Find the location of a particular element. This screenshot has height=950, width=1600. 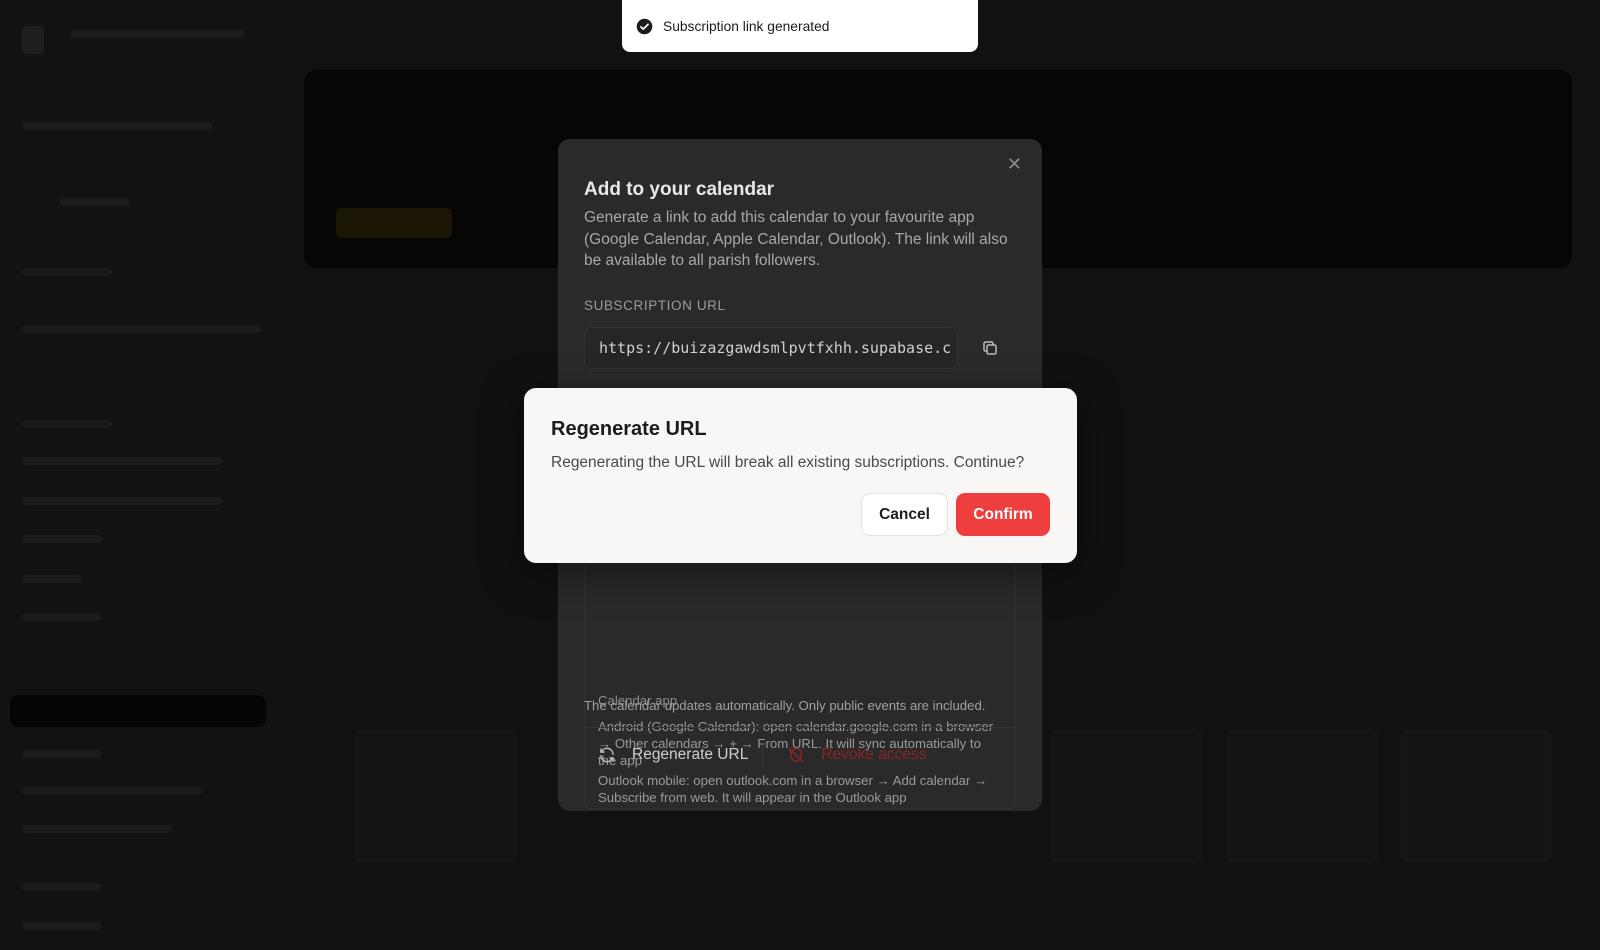

toast-message: Subscription link generated is located at coordinates (746, 26).